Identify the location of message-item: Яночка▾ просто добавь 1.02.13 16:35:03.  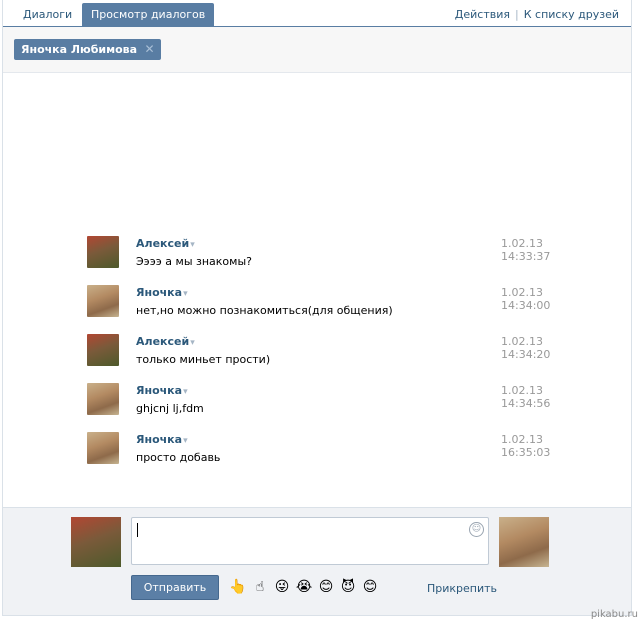
(319, 452).